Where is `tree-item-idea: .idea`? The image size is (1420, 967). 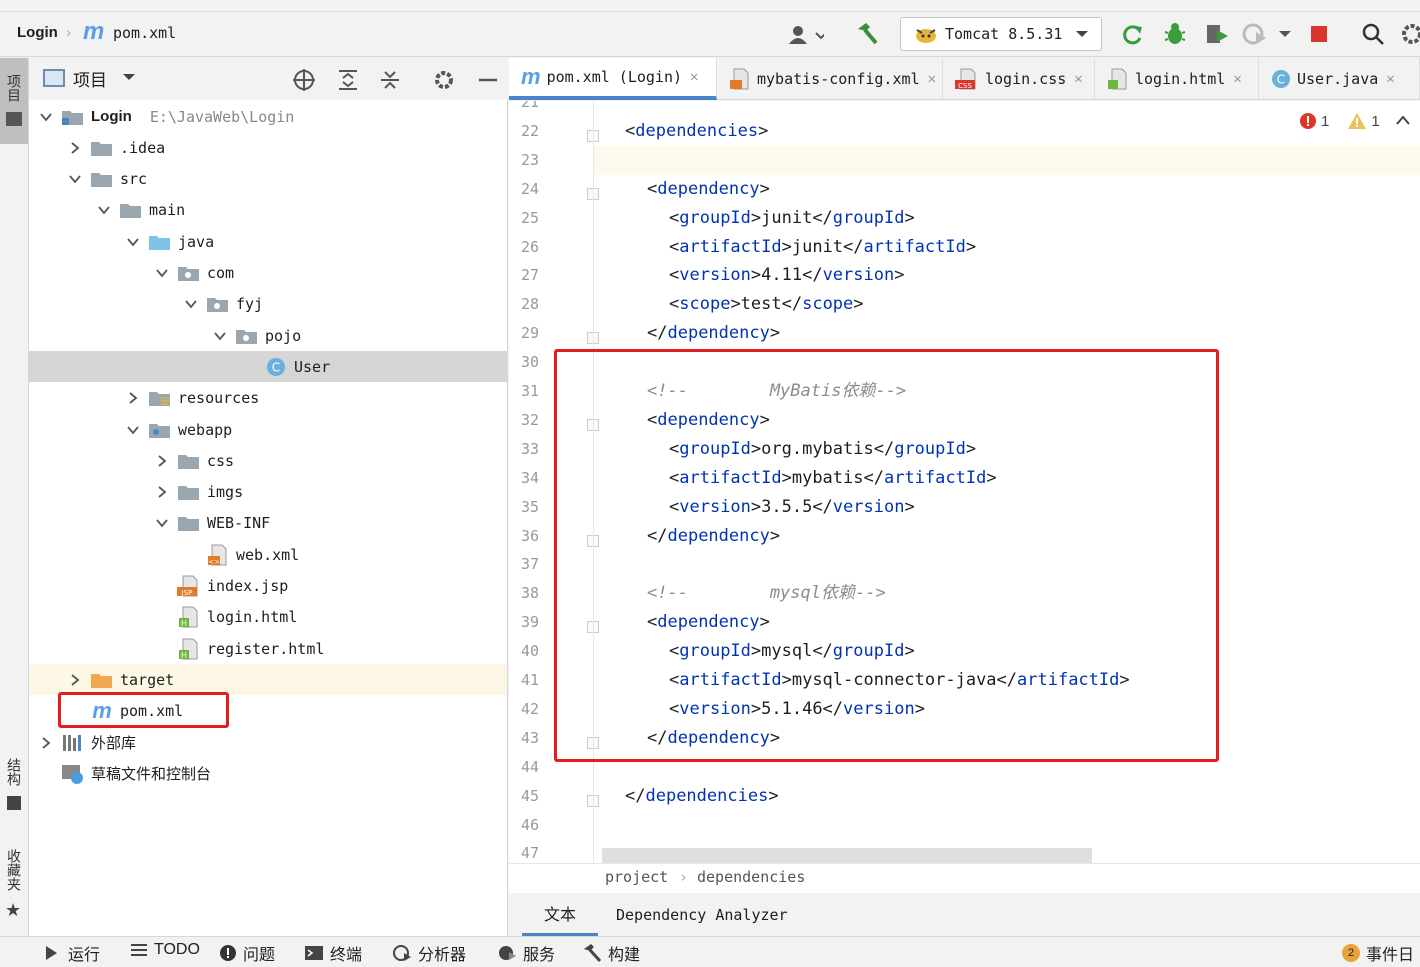
tree-item-idea: .idea is located at coordinates (268, 147).